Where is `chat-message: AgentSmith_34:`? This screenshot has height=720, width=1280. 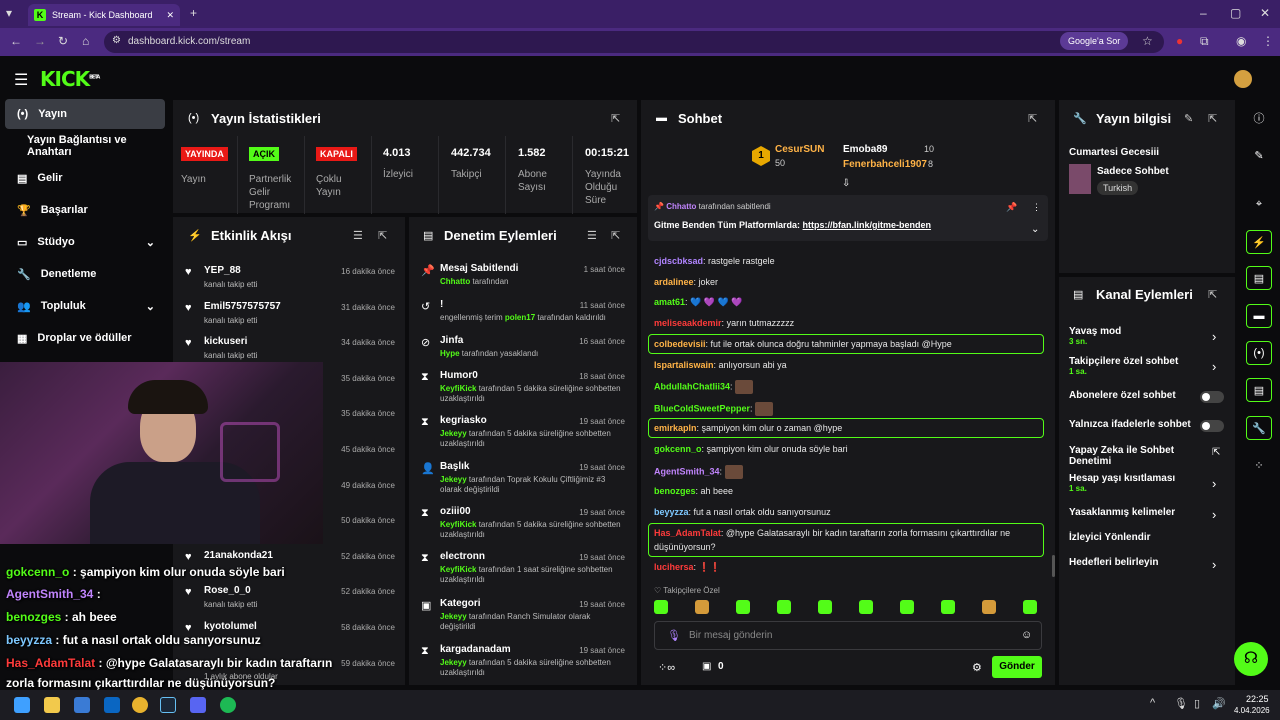
chat-message: AgentSmith_34: is located at coordinates (698, 472).